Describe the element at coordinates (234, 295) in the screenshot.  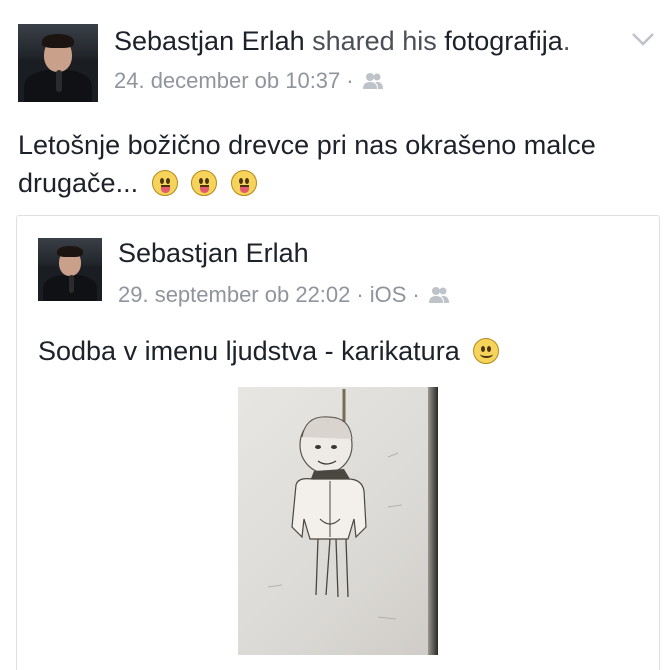
I see `shared-timestamp: 29. september ob 22:02` at that location.